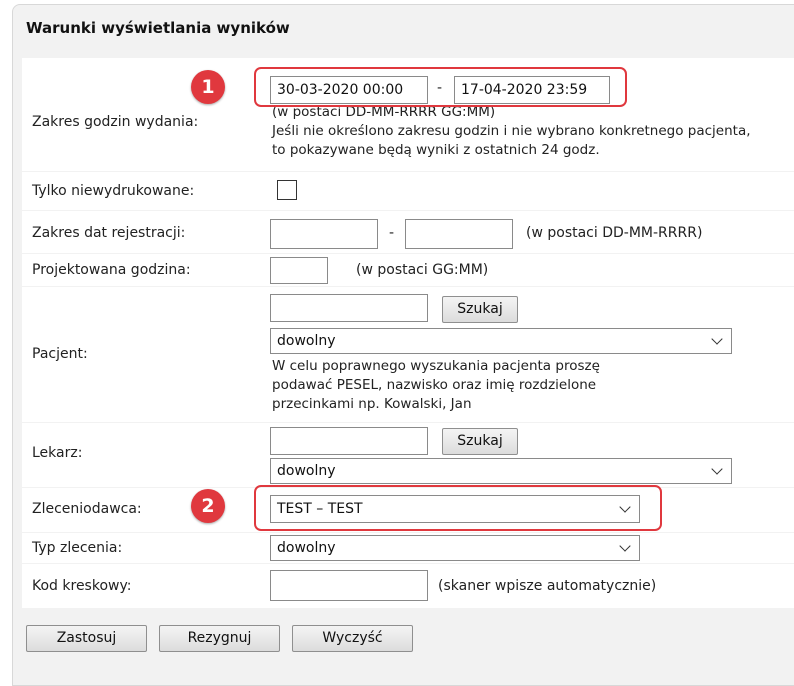 Image resolution: width=794 pixels, height=686 pixels. I want to click on doctor-label: Lekarz:, so click(57, 453).